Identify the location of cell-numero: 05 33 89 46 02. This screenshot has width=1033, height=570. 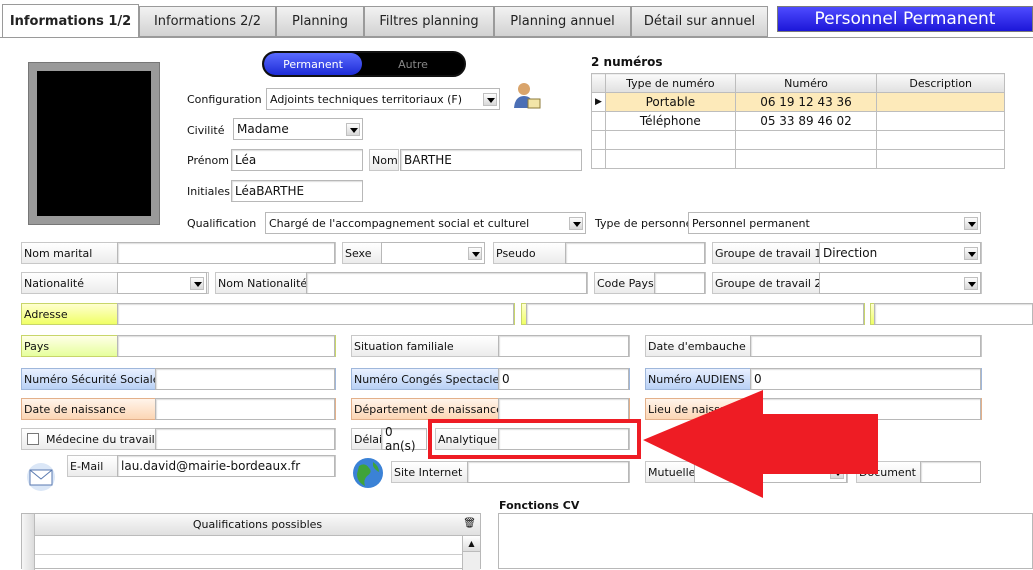
(806, 121).